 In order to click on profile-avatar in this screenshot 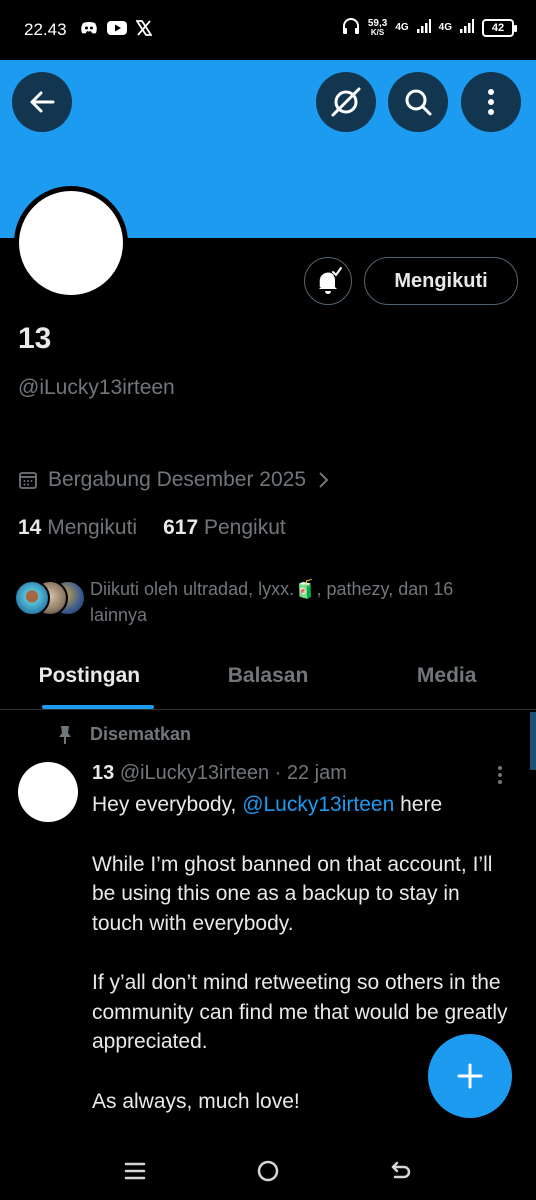, I will do `click(71, 243)`.